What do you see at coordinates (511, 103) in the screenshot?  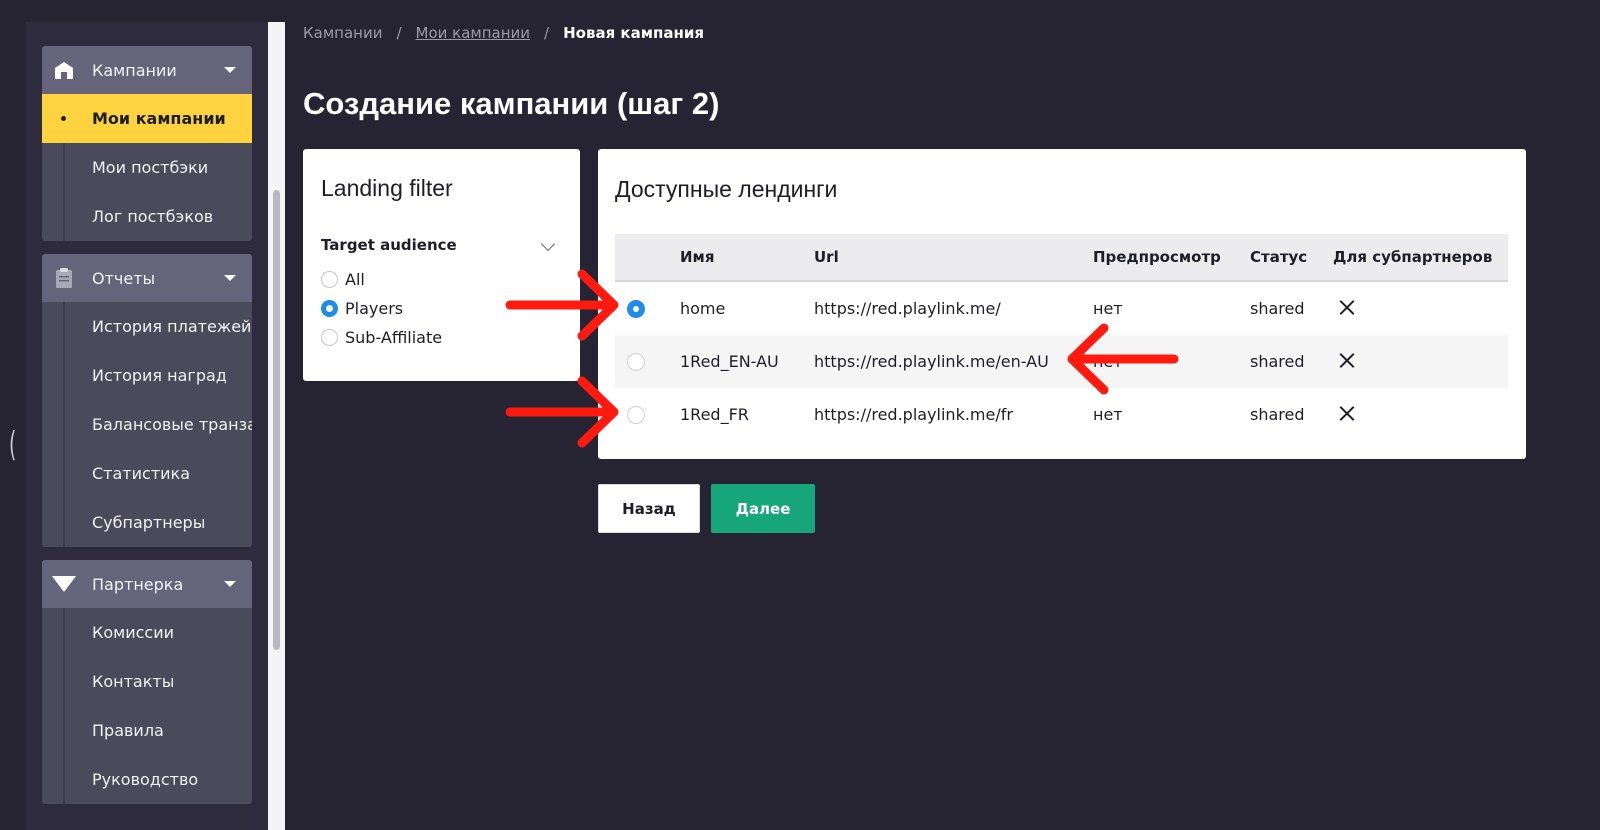 I see `page-title: Создание кампании (шаг 2)` at bounding box center [511, 103].